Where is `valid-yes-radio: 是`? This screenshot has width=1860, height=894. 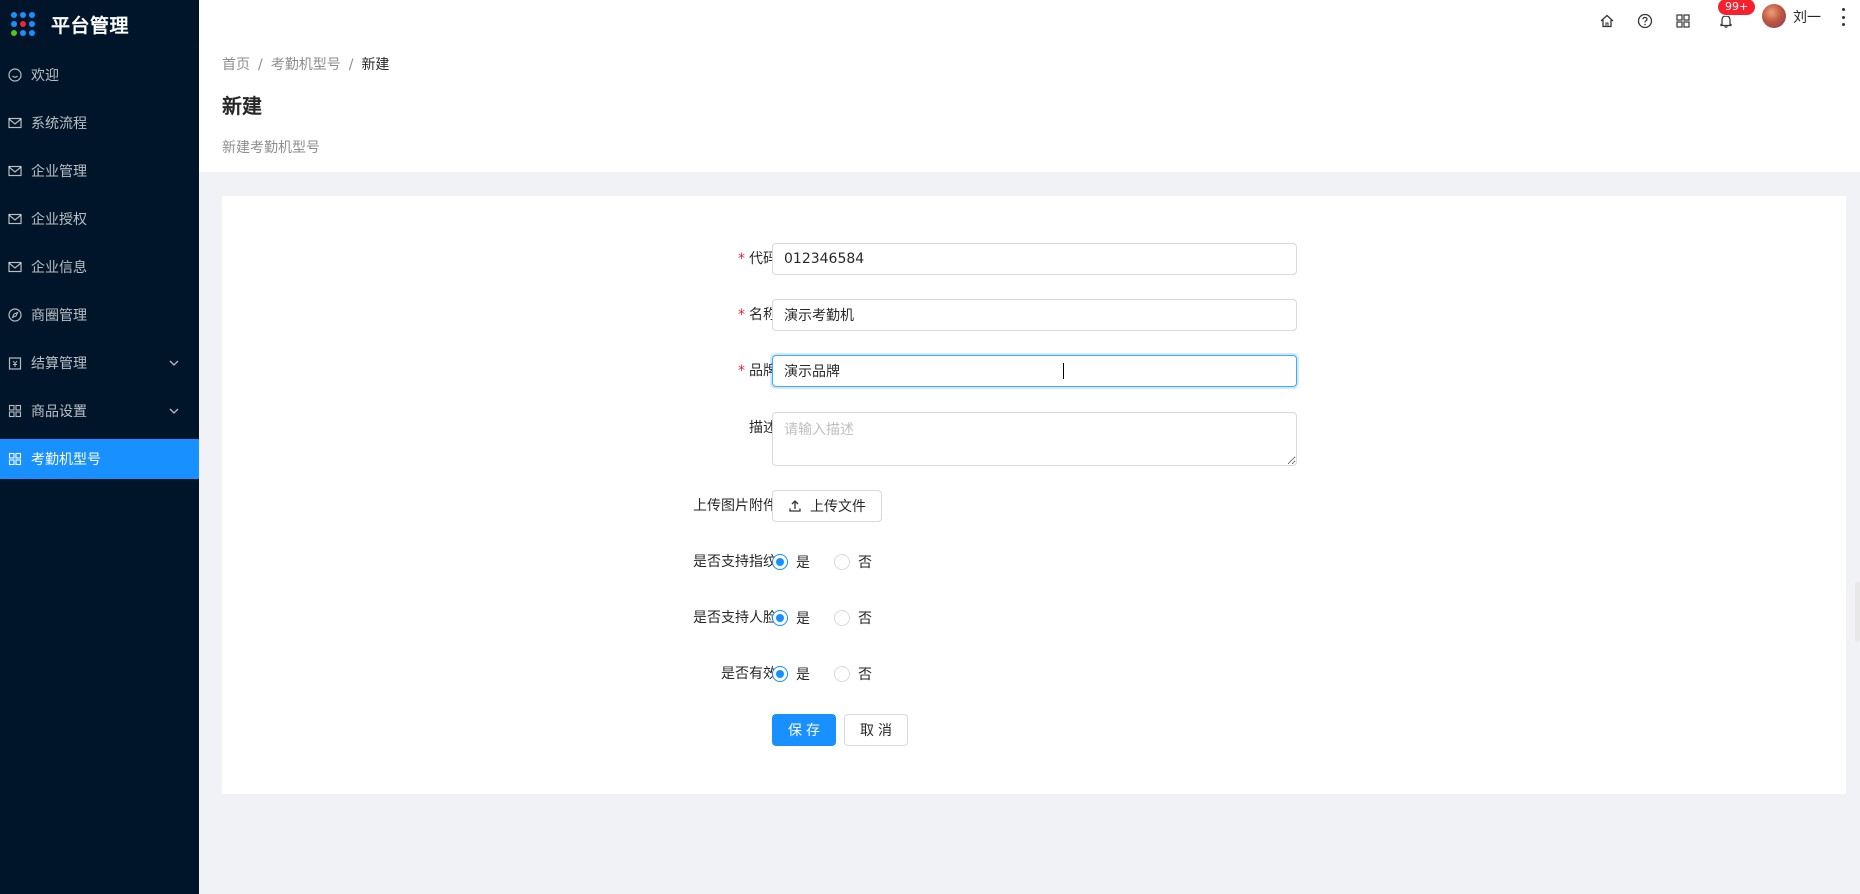
valid-yes-radio: 是 is located at coordinates (791, 674).